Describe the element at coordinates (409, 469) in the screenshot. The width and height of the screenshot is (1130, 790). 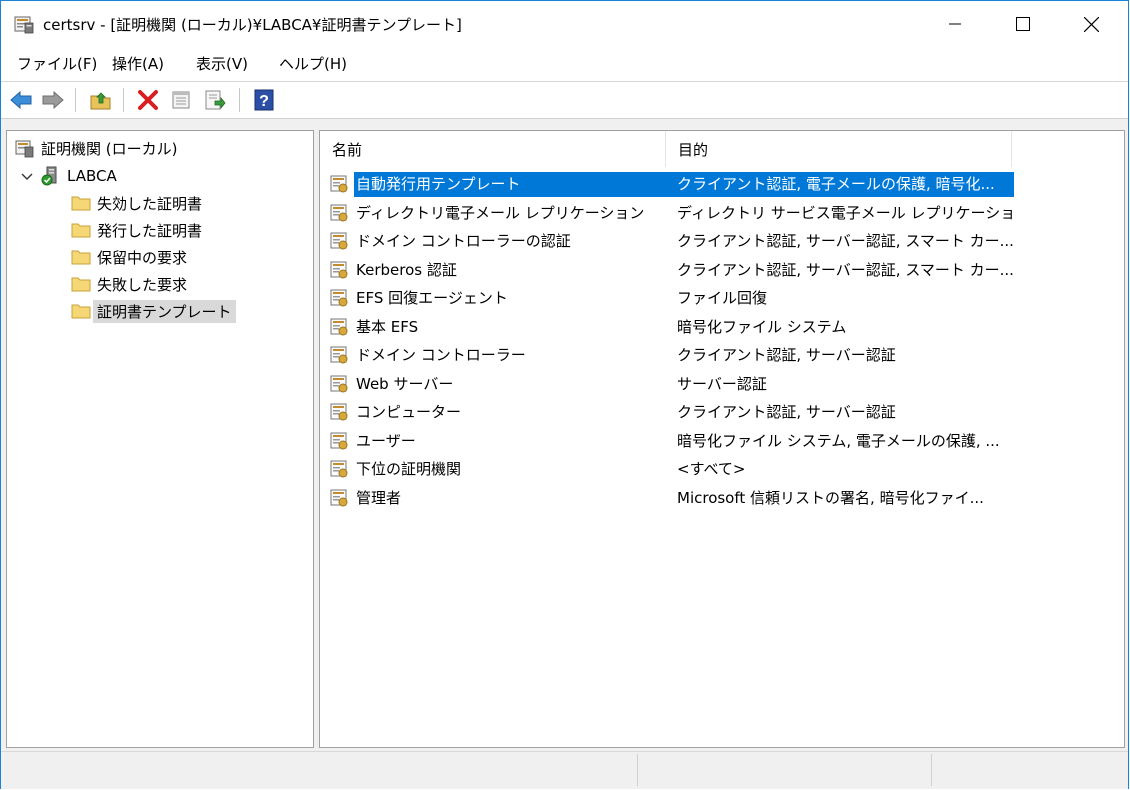
I see `template-name-cell: 下位の証明機関` at that location.